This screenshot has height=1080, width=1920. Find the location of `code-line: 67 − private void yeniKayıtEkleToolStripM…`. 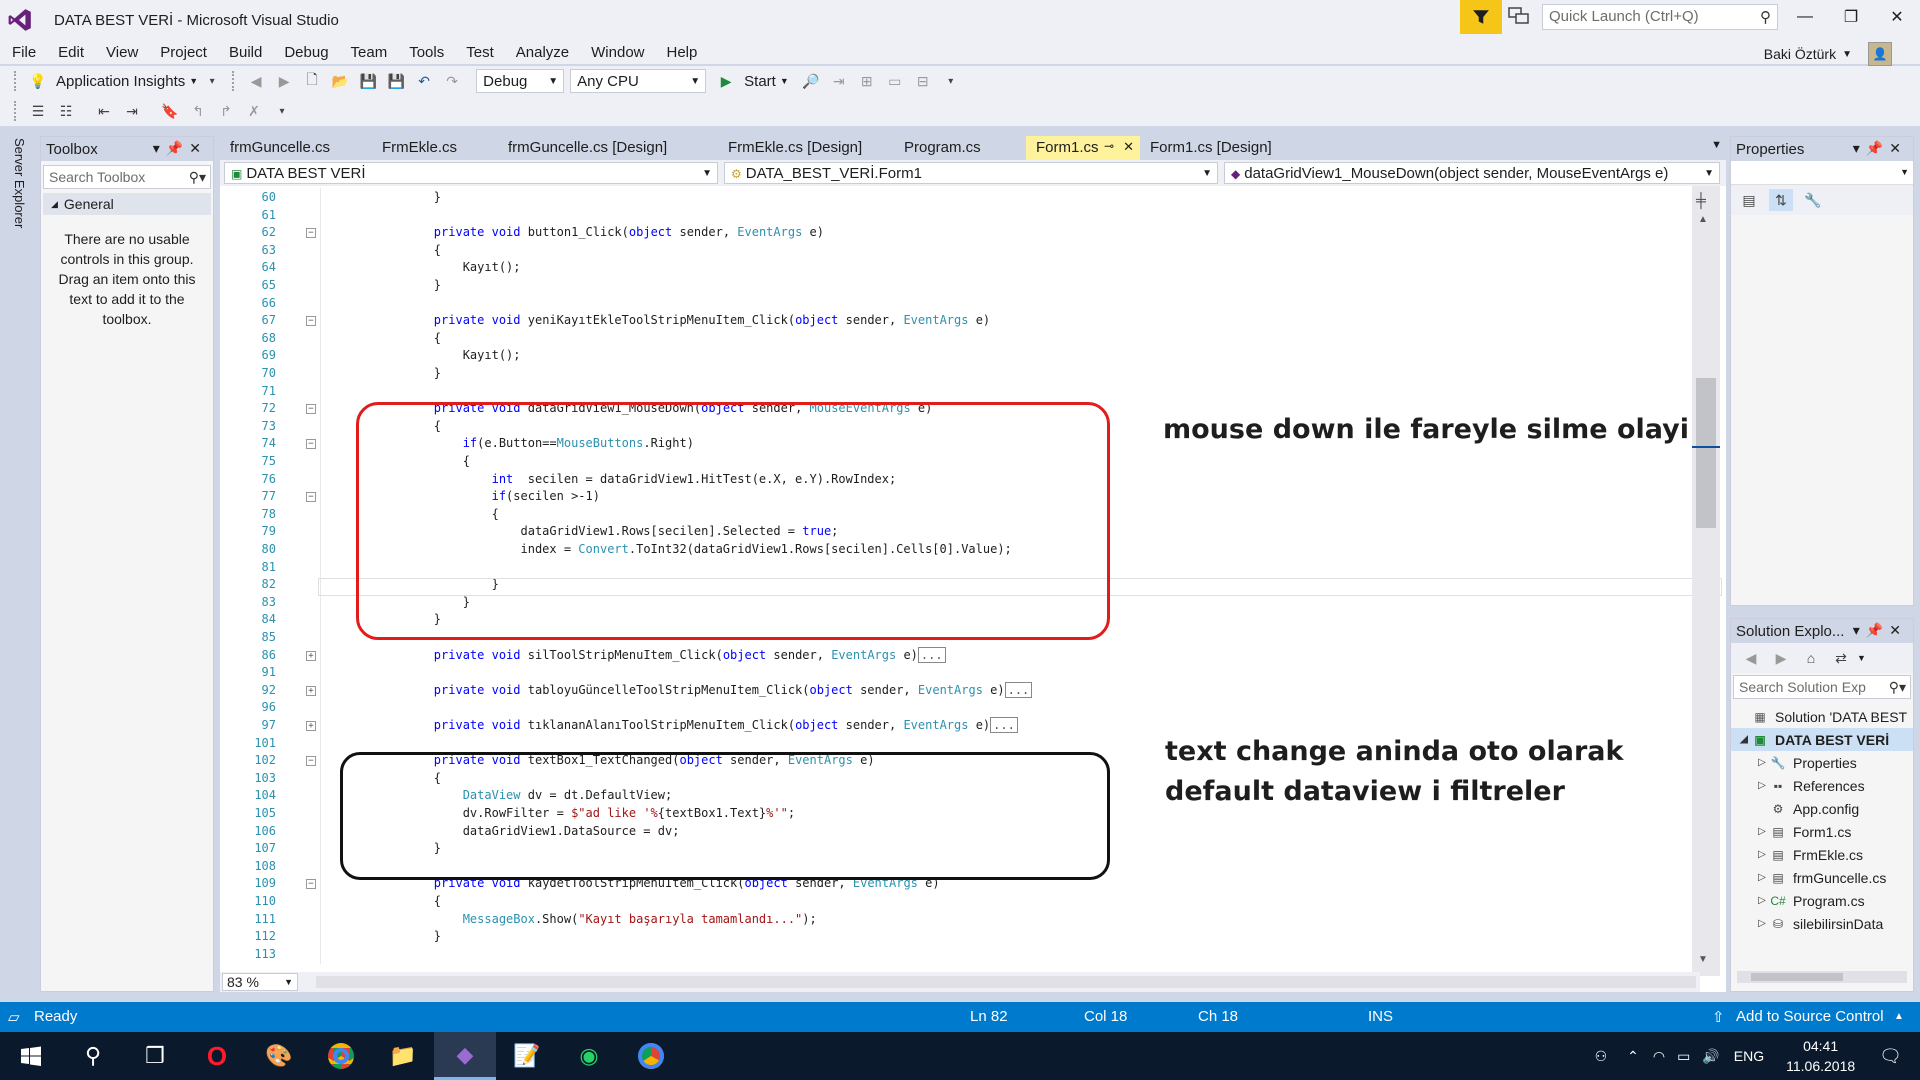

code-line: 67 − private void yeniKayıtEkleToolStripM… is located at coordinates (960, 322).